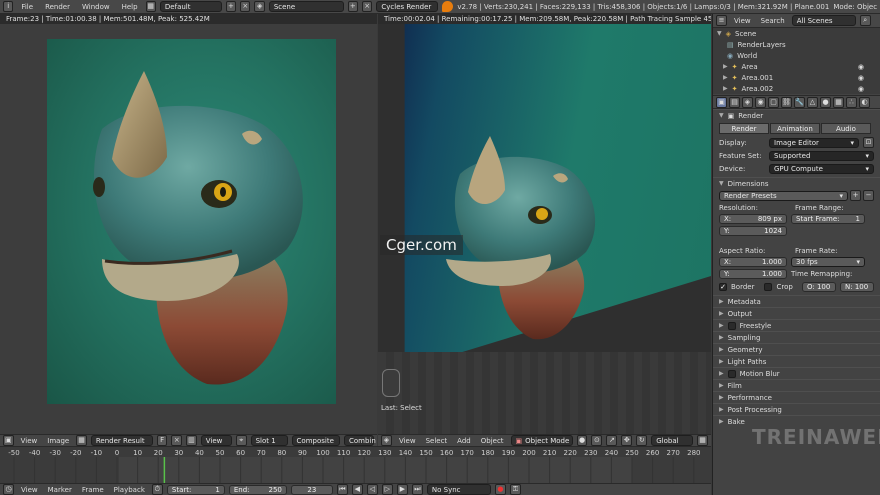 The width and height of the screenshot is (880, 495). I want to click on timeline-type-icon: ◷, so click(8, 489).